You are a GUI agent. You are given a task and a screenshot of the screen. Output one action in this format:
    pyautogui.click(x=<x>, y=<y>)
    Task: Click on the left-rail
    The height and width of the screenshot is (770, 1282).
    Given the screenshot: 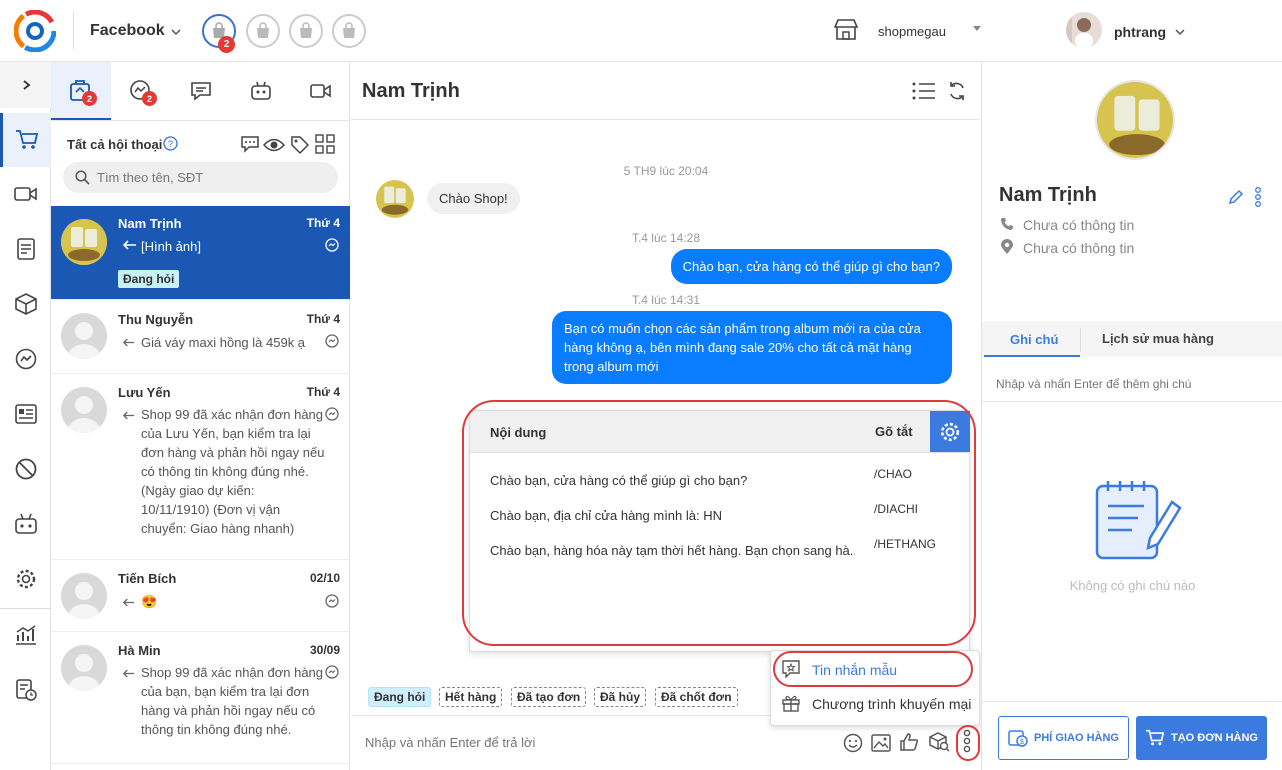 What is the action you would take?
    pyautogui.click(x=25, y=416)
    